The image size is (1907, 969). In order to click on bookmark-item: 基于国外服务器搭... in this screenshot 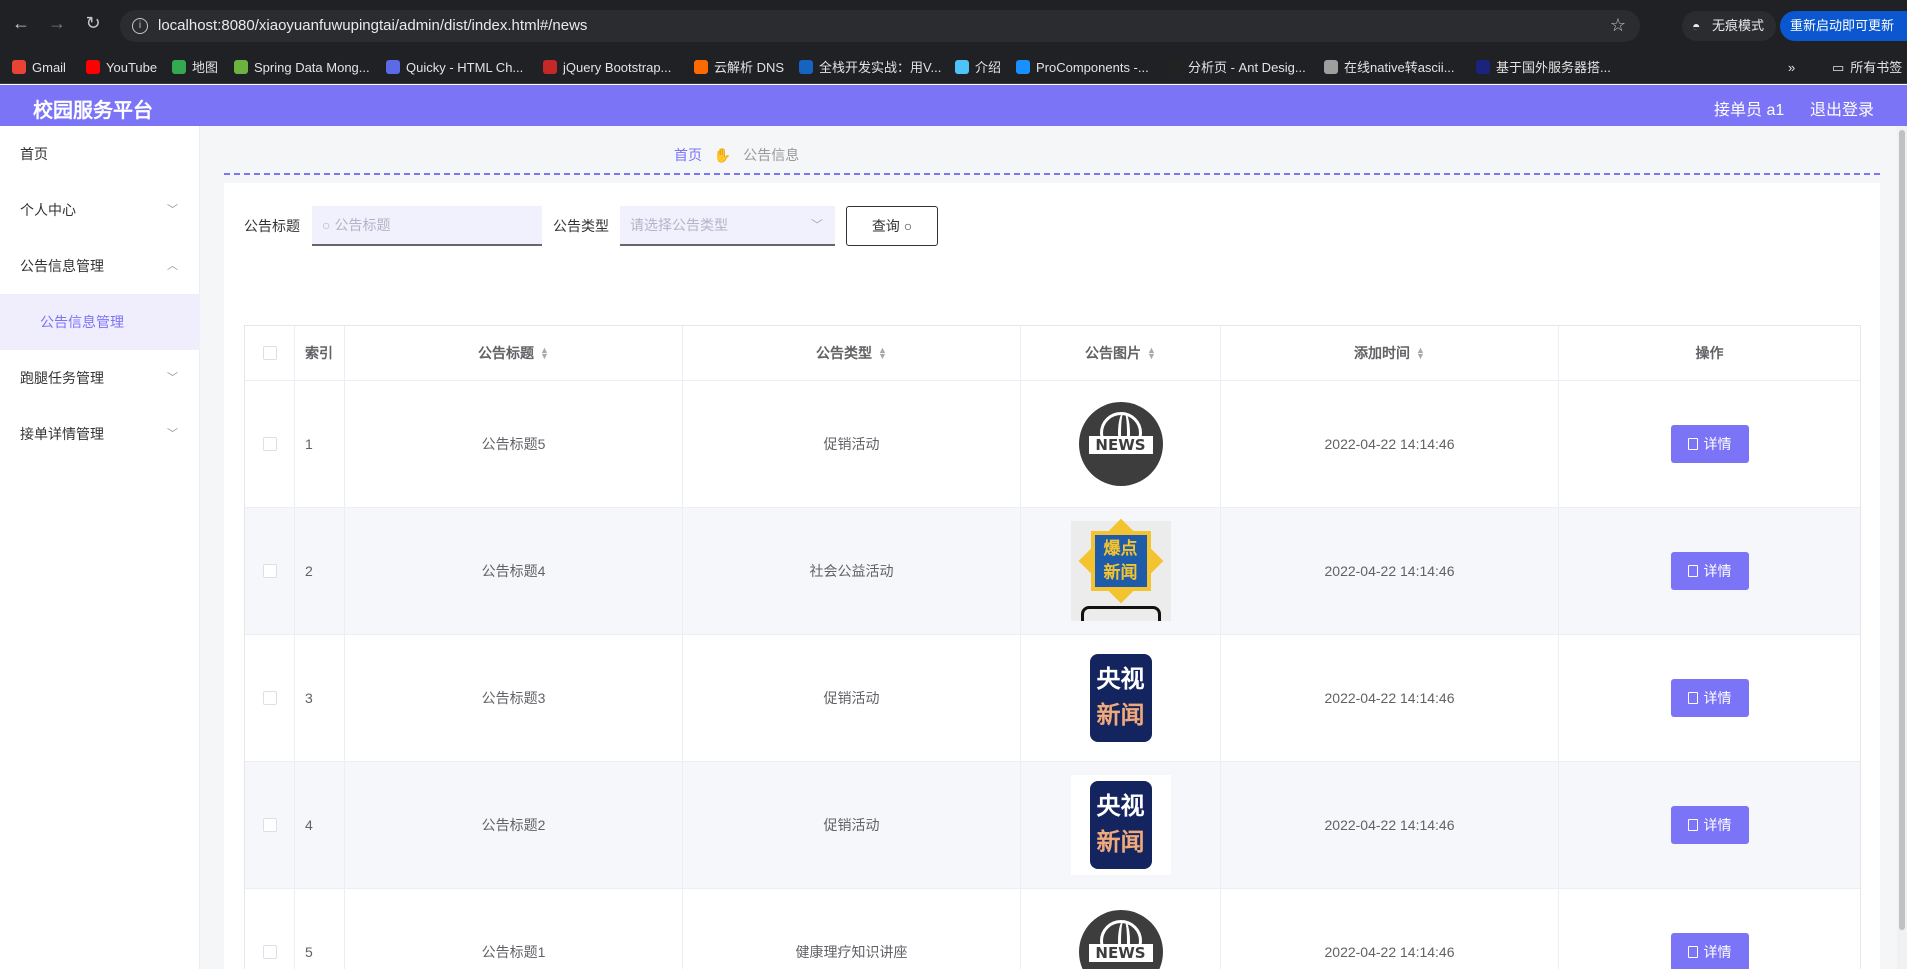, I will do `click(1543, 68)`.